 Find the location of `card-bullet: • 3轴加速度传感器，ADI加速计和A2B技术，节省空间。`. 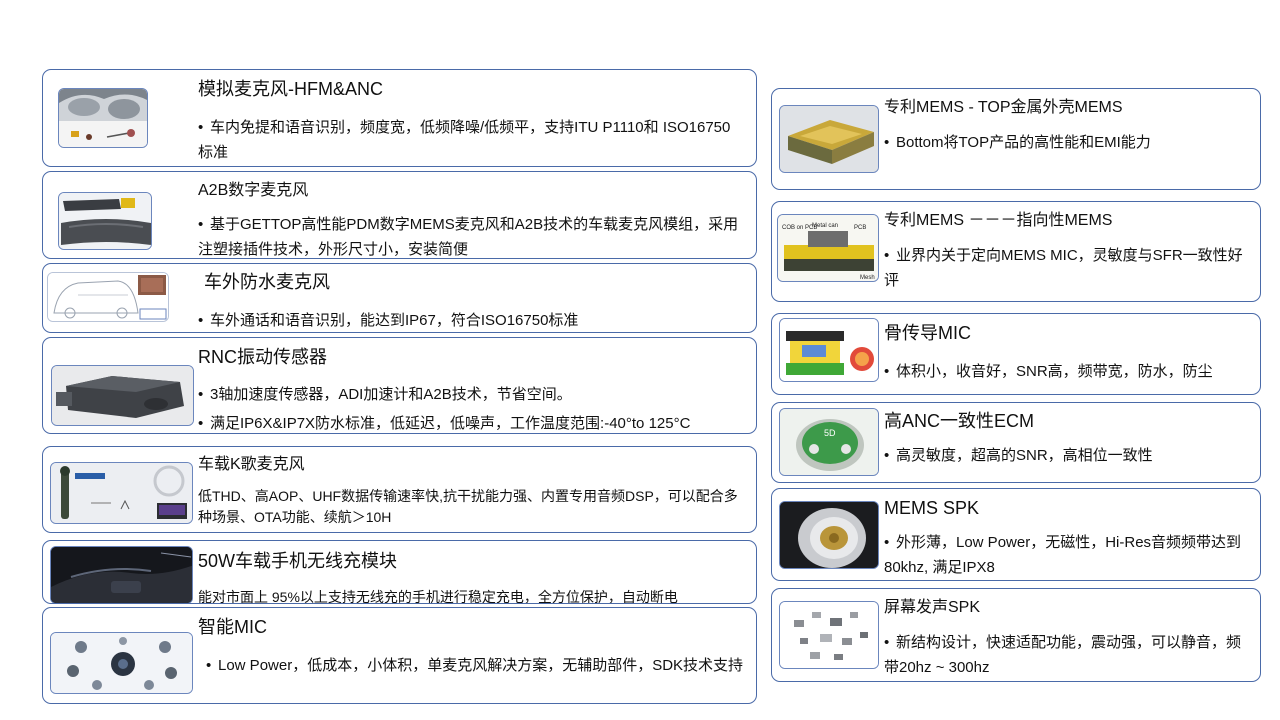

card-bullet: • 3轴加速度传感器，ADI加速计和A2B技术，节省空间。 is located at coordinates (385, 394).